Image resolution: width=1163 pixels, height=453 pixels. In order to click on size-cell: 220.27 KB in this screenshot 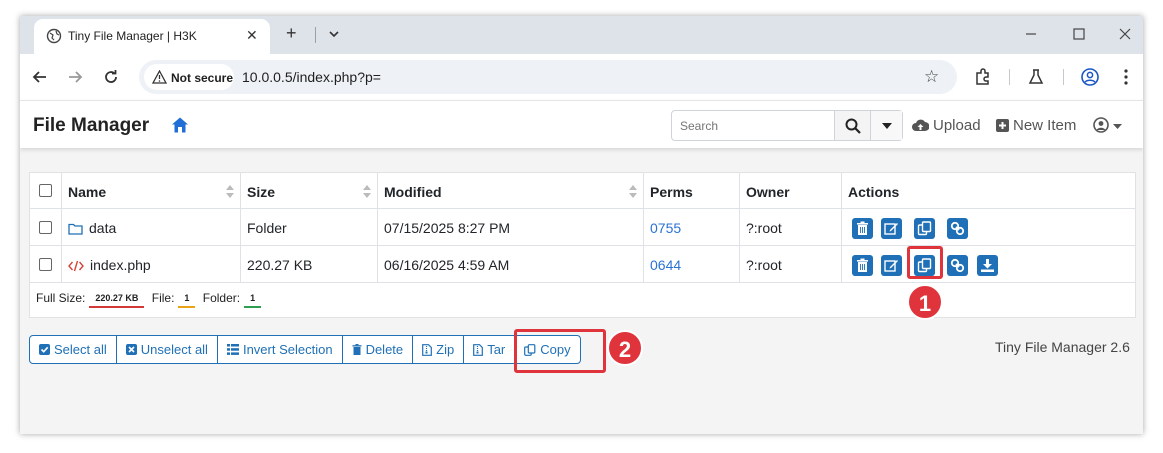, I will do `click(309, 264)`.